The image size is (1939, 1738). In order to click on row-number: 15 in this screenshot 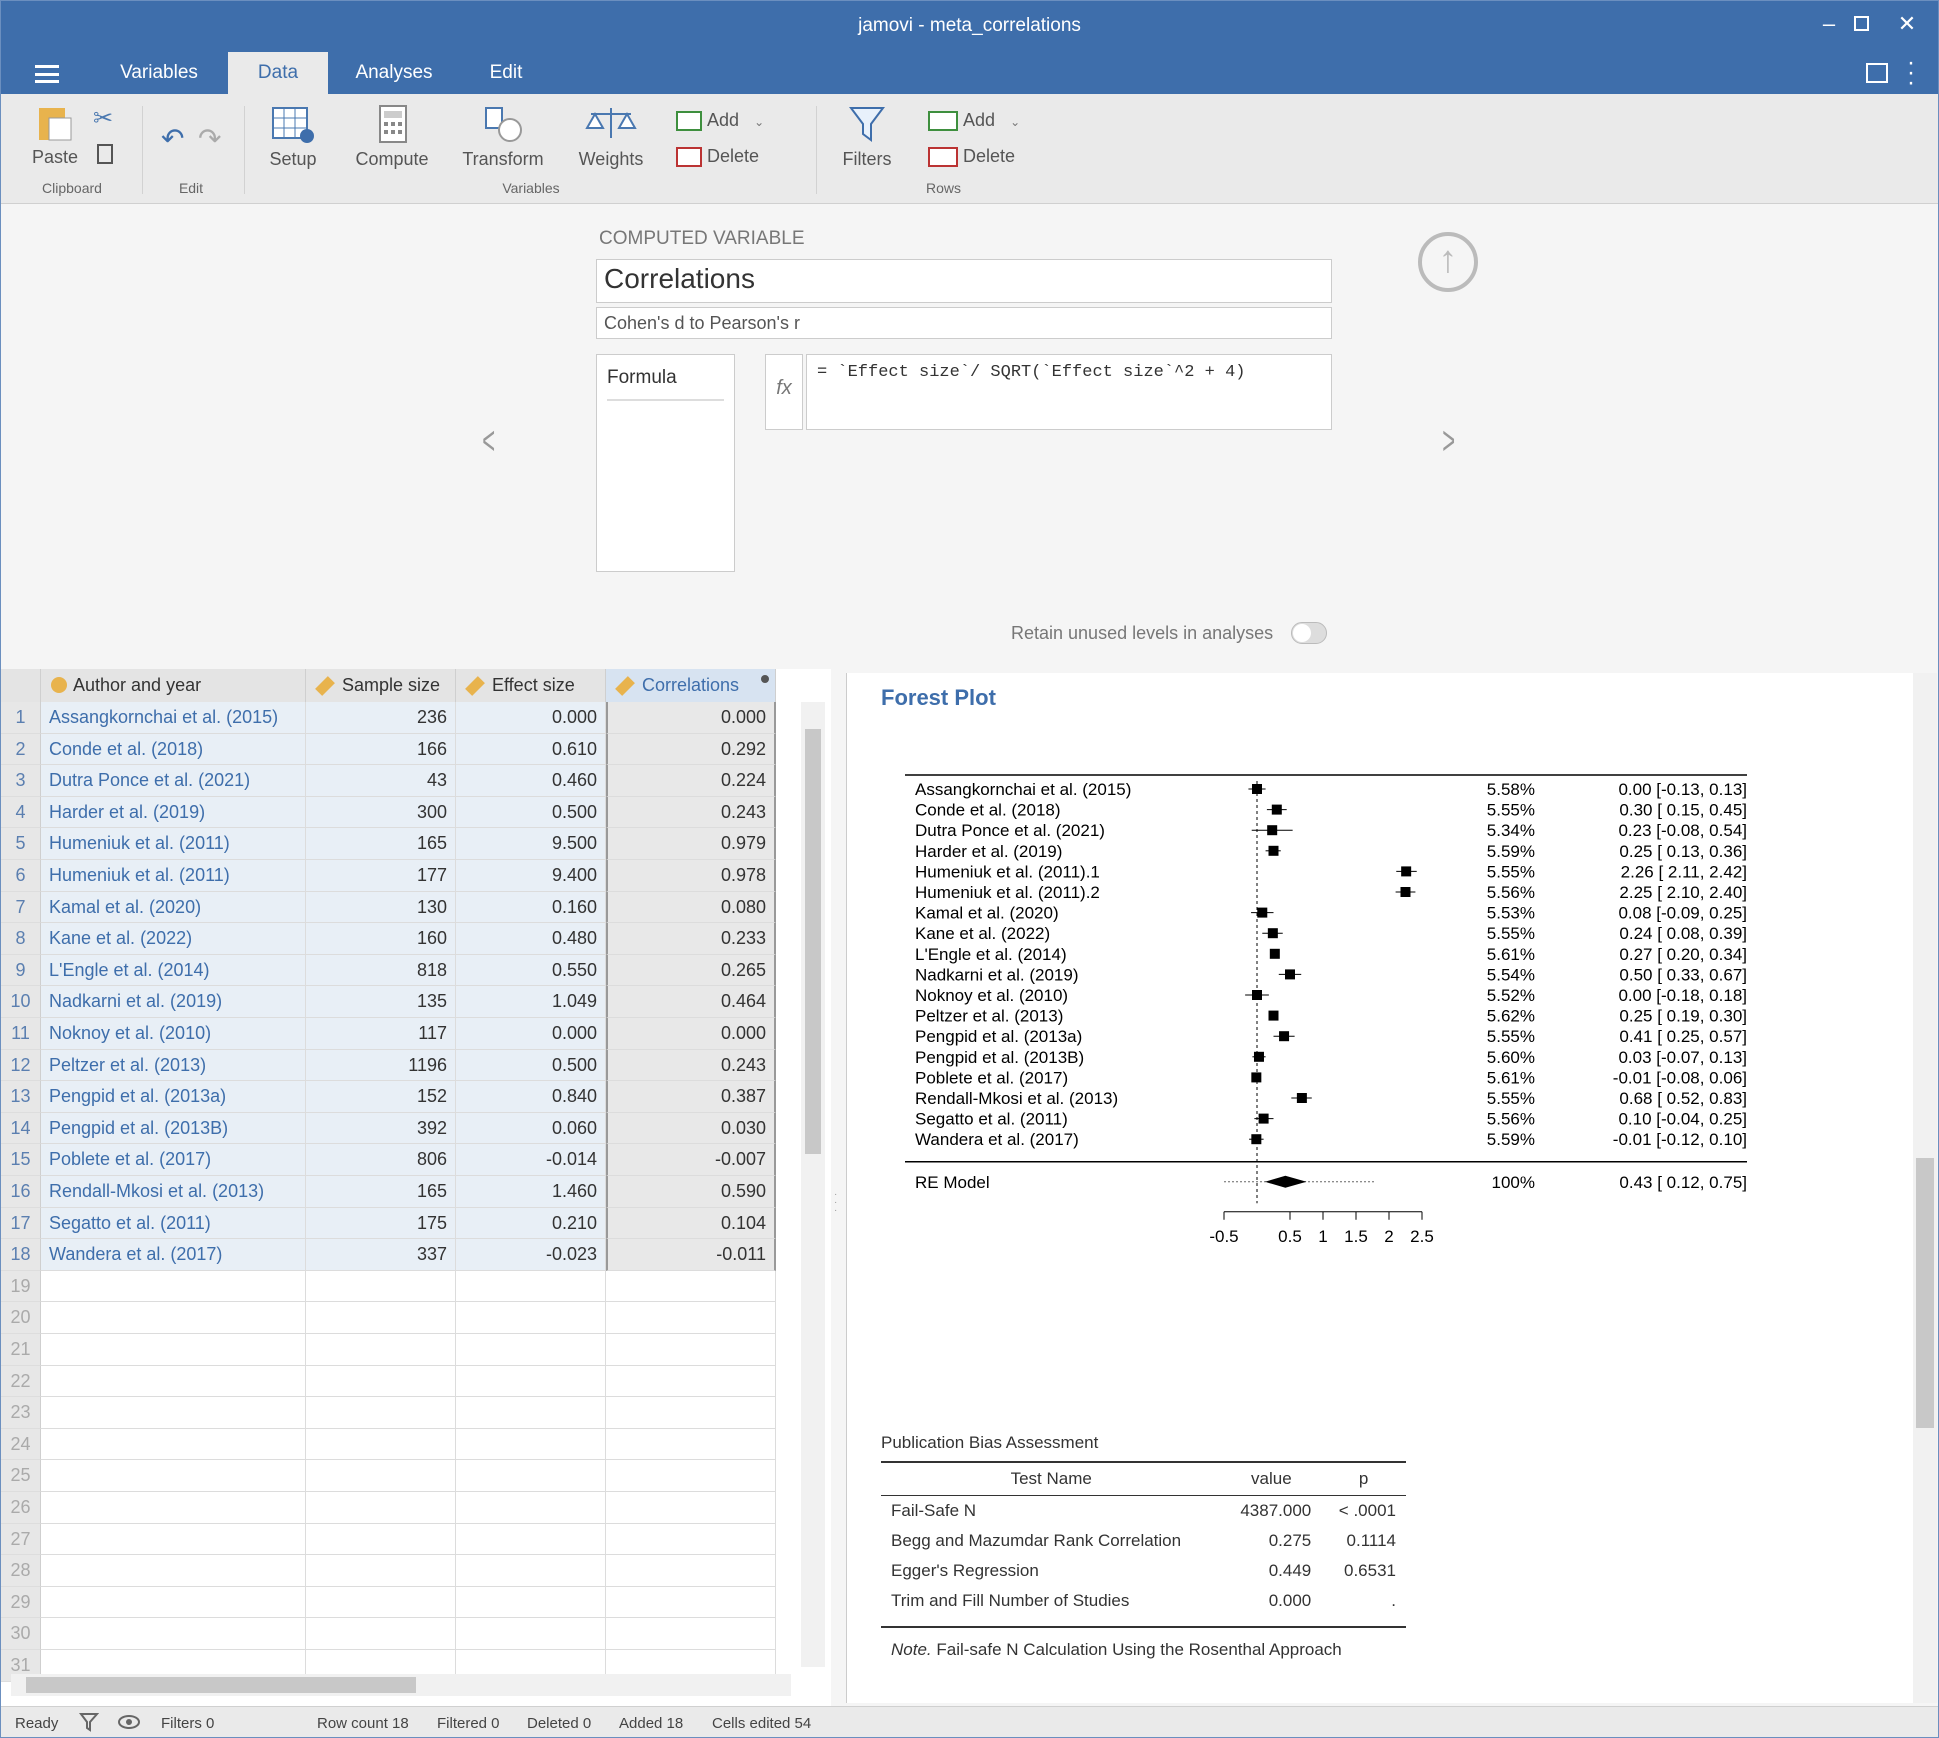, I will do `click(21, 1160)`.